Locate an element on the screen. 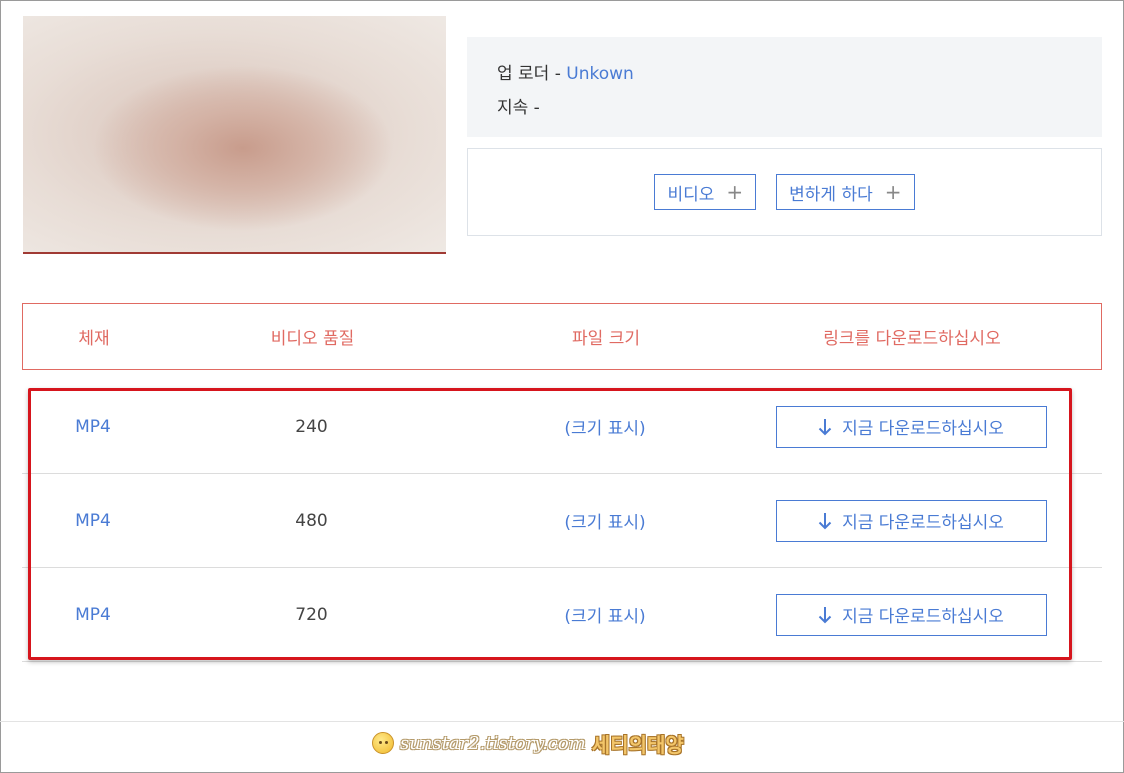  video-thumbnail is located at coordinates (234, 135).